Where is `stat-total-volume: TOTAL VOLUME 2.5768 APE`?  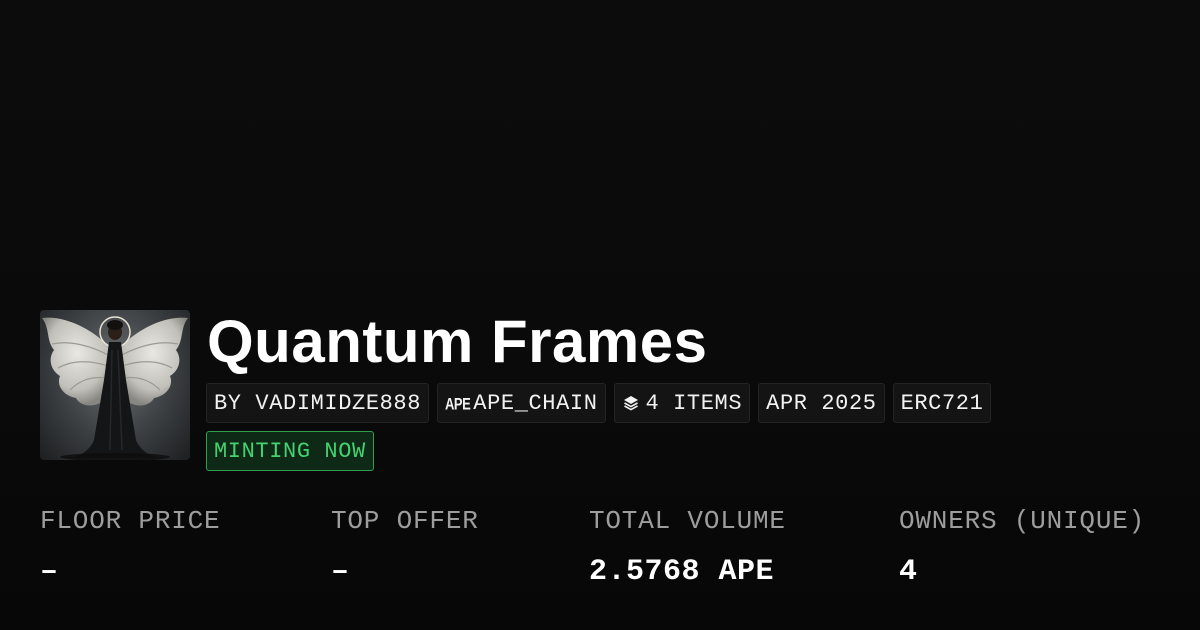 stat-total-volume: TOTAL VOLUME 2.5768 APE is located at coordinates (687, 547).